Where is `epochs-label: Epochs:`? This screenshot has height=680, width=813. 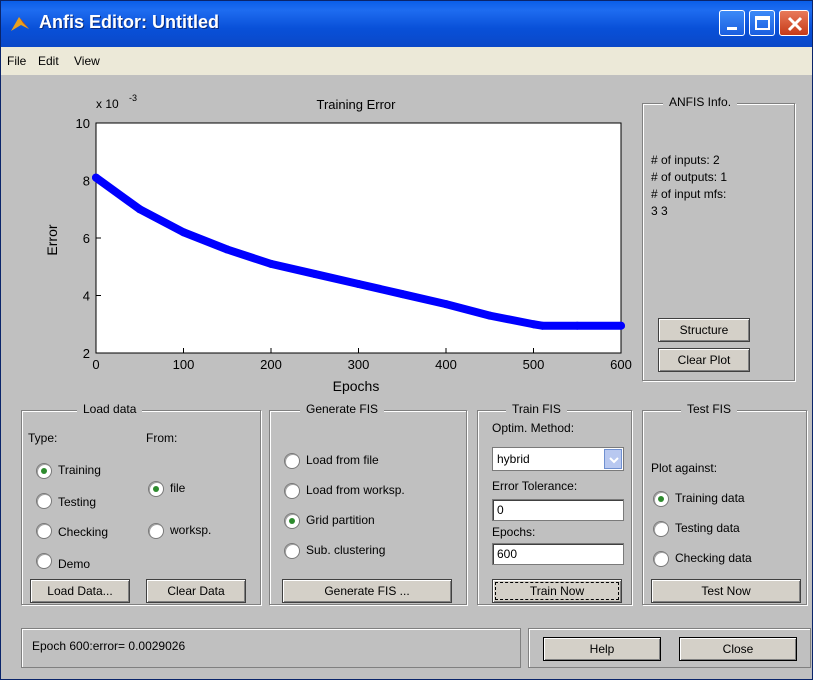 epochs-label: Epochs: is located at coordinates (514, 532).